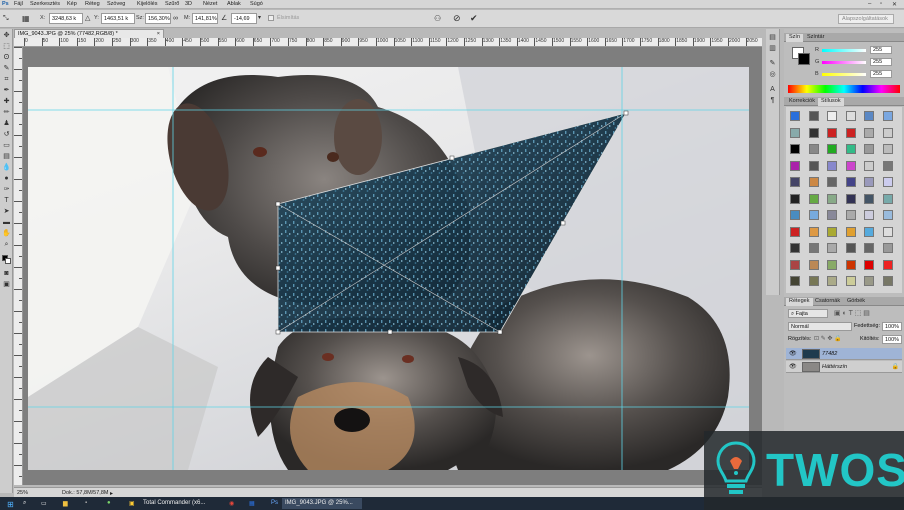  What do you see at coordinates (844, 89) in the screenshot?
I see `color-spectrum` at bounding box center [844, 89].